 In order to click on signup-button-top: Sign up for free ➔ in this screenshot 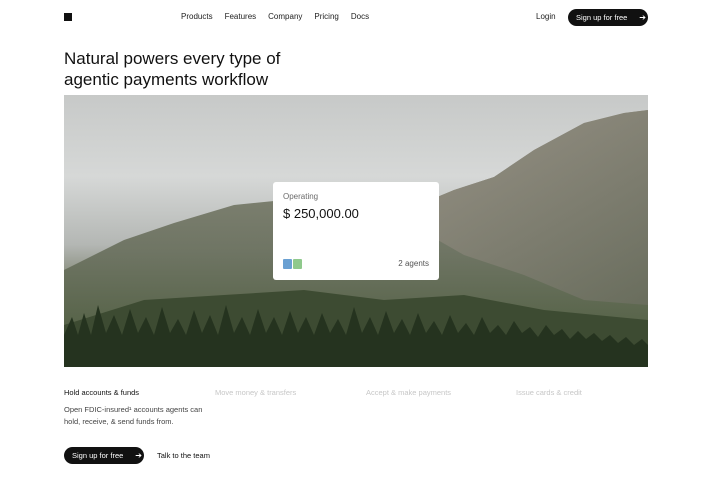, I will do `click(608, 17)`.